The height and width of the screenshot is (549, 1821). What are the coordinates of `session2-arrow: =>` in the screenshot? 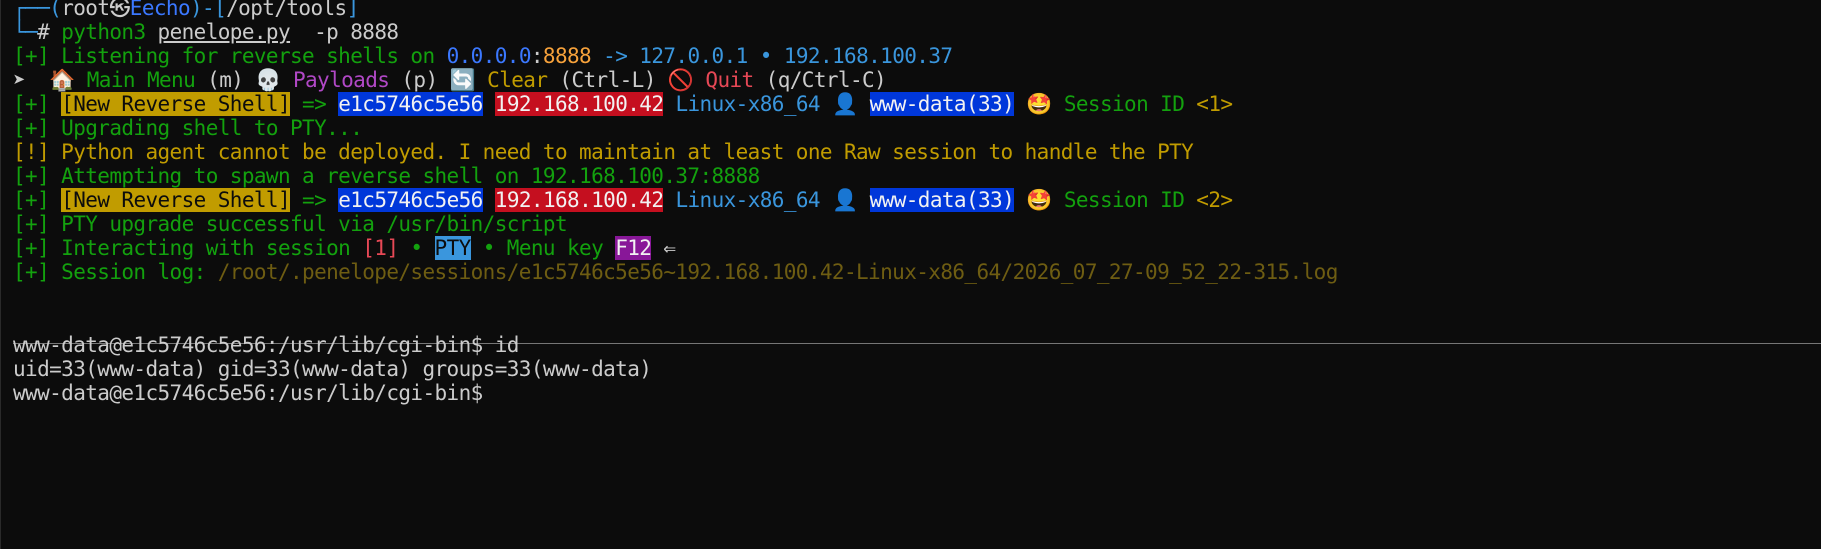 It's located at (314, 200).